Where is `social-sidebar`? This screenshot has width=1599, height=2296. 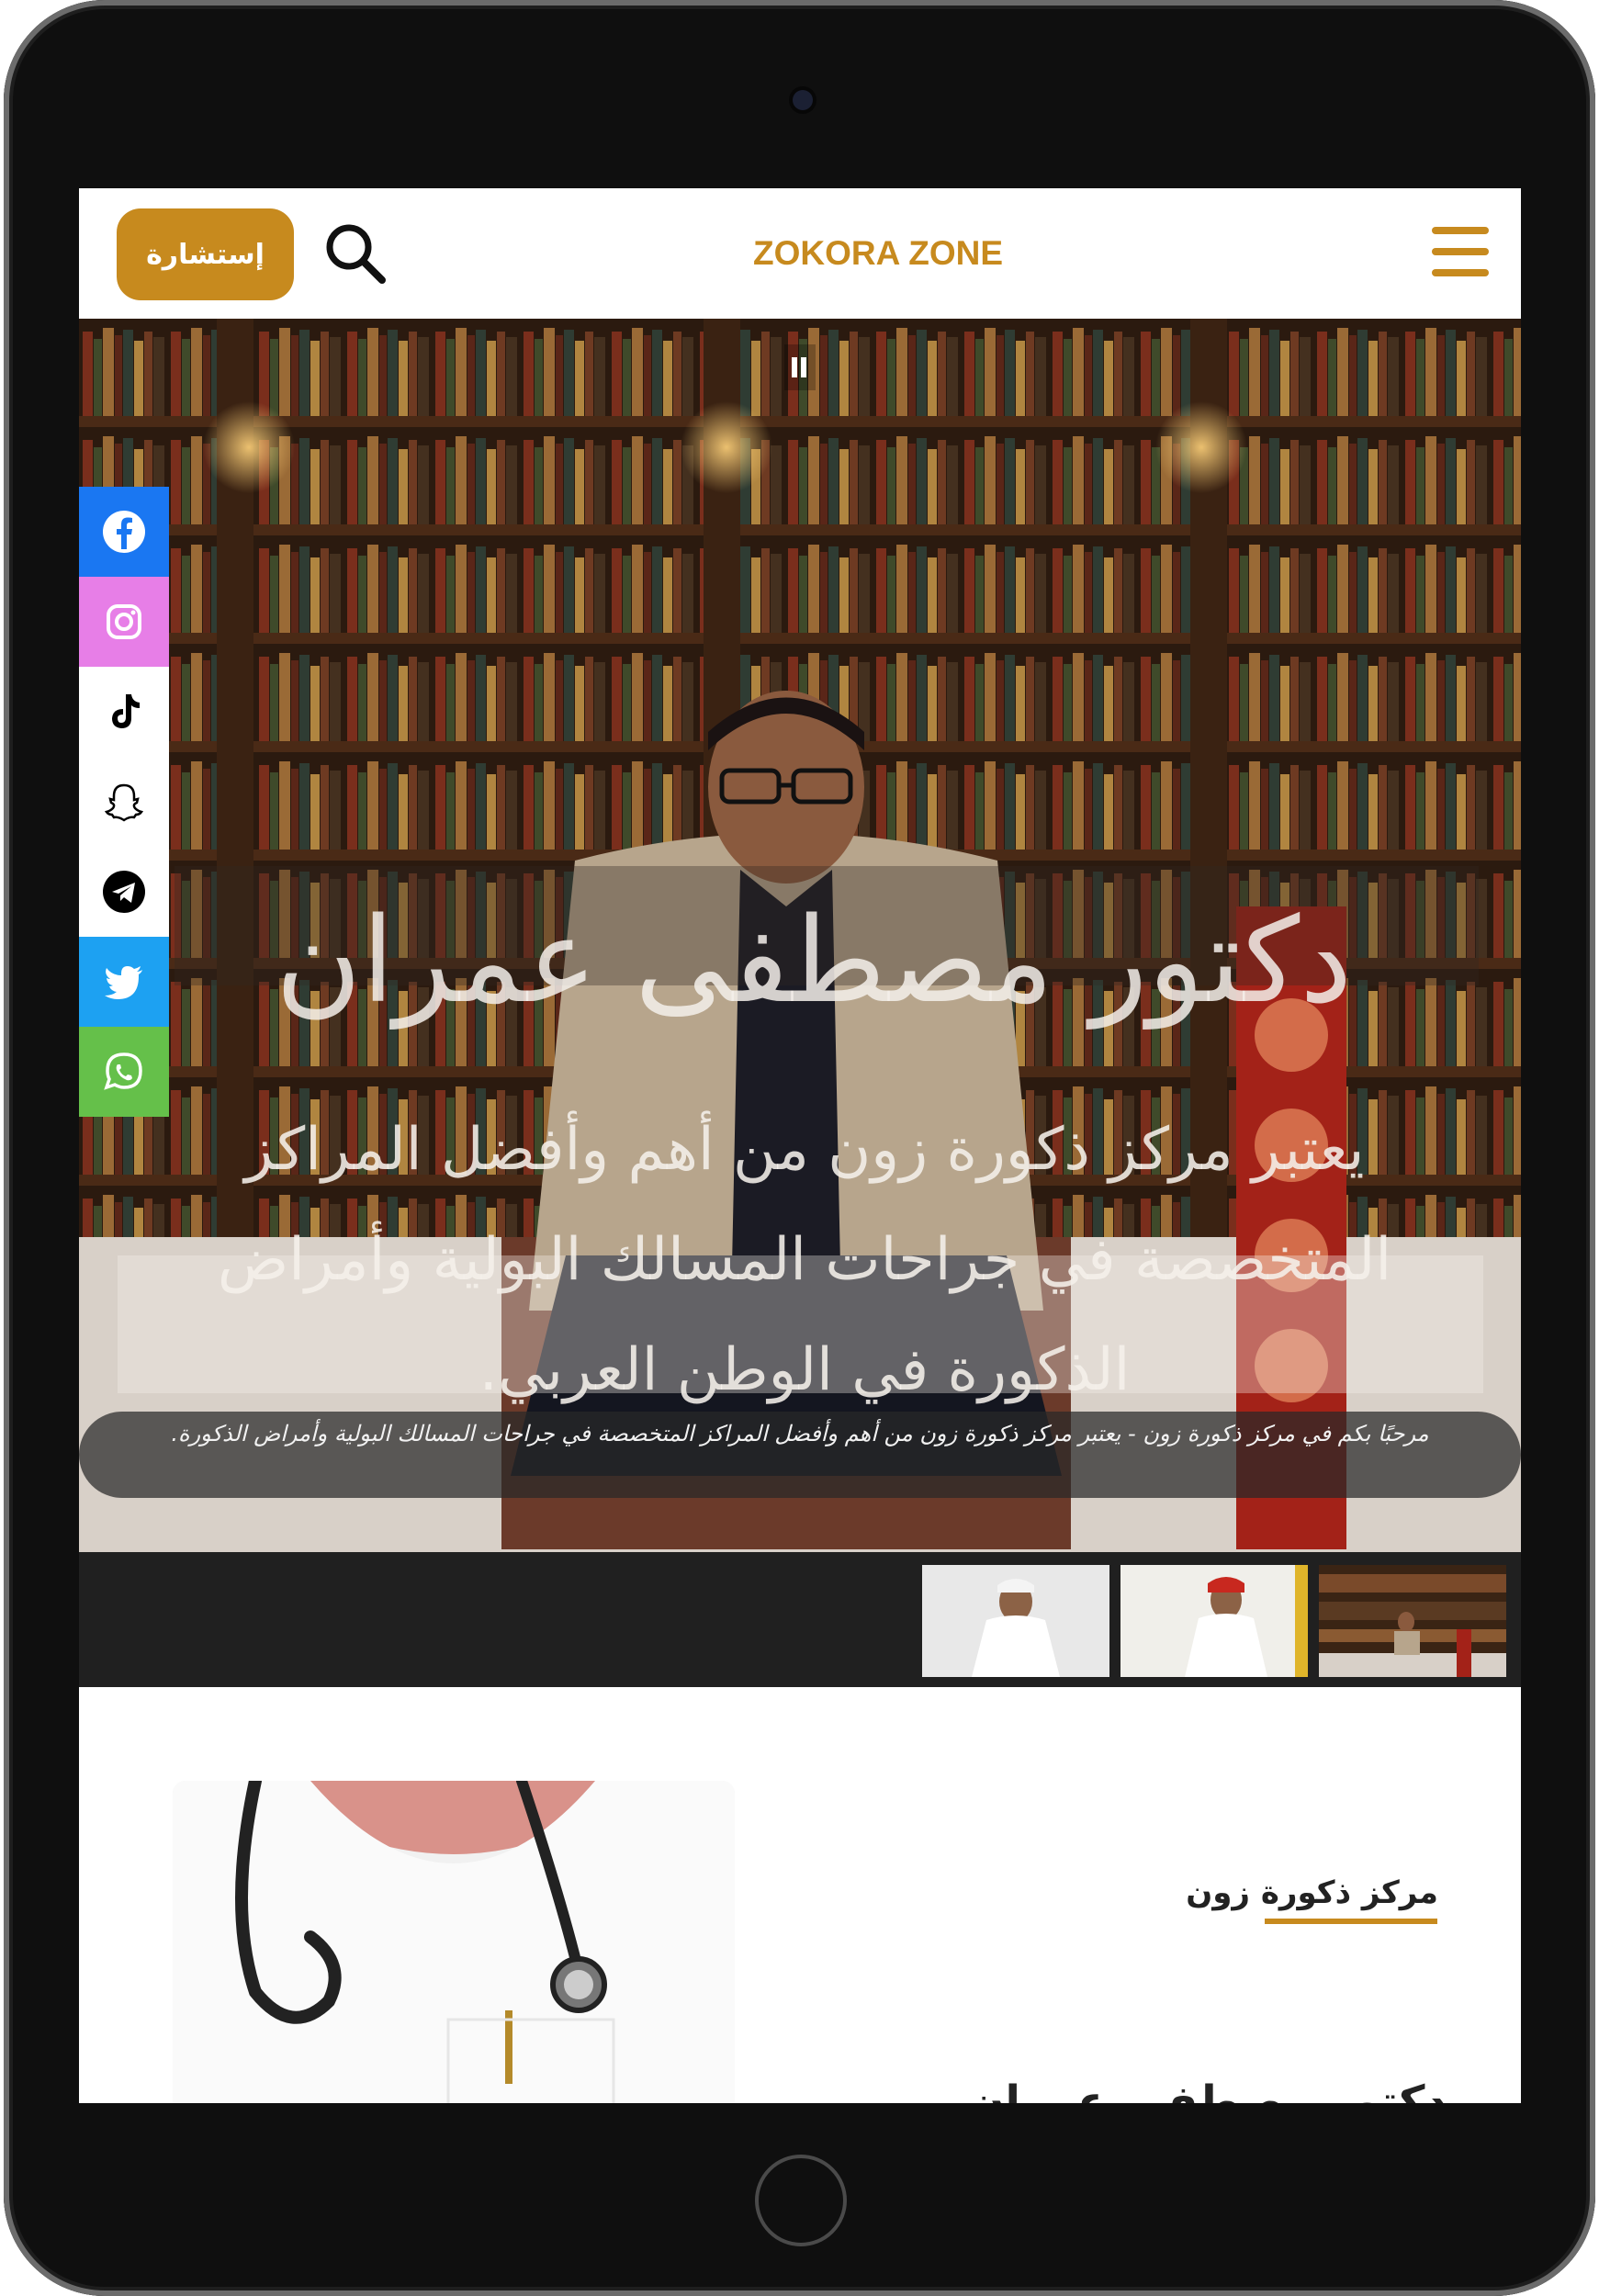 social-sidebar is located at coordinates (124, 802).